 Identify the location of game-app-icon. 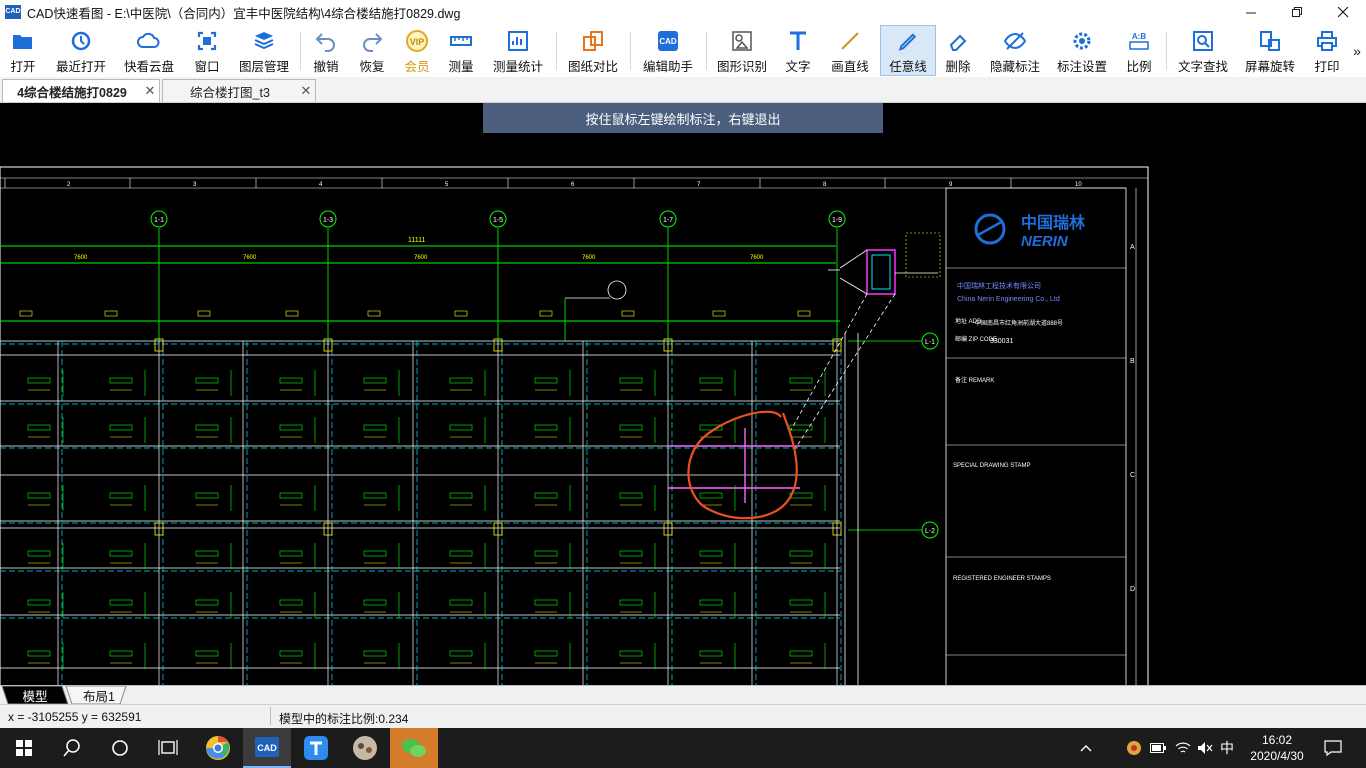
(365, 748).